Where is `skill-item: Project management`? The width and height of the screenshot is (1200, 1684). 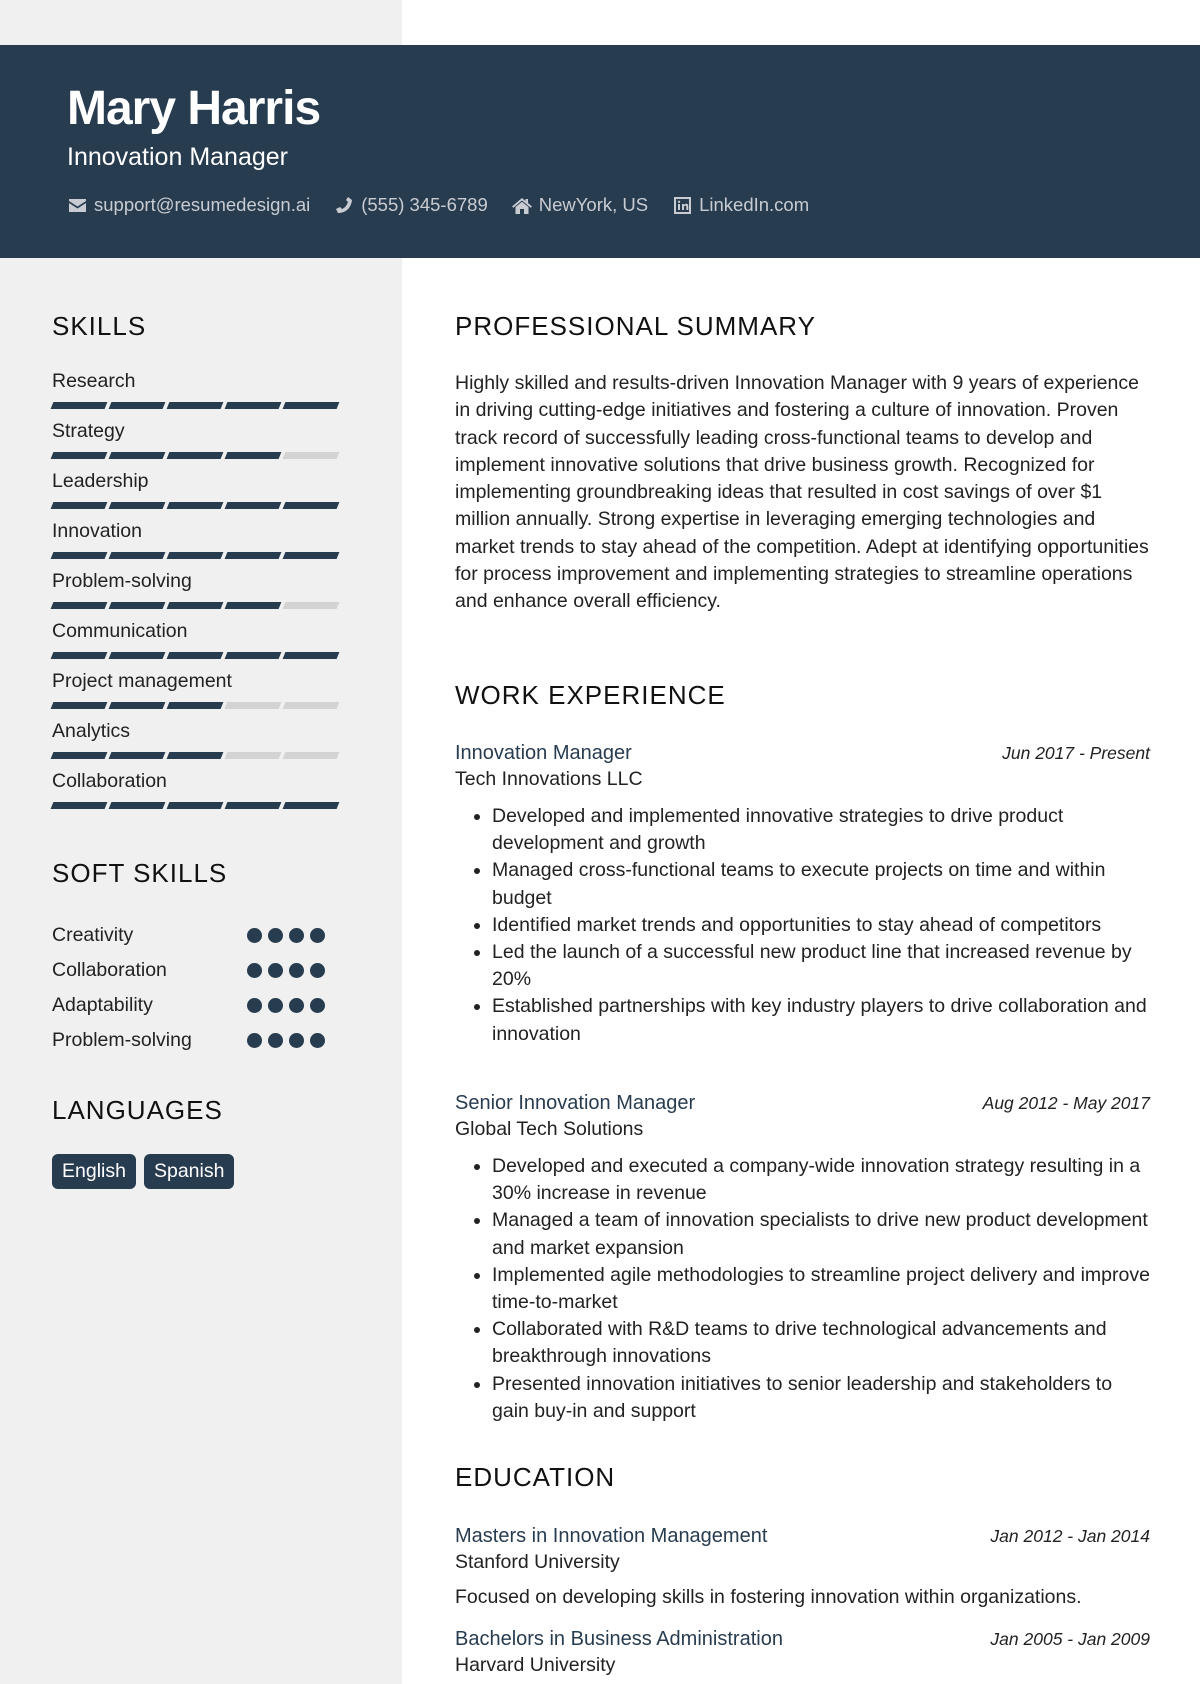
skill-item: Project management is located at coordinates (201, 695).